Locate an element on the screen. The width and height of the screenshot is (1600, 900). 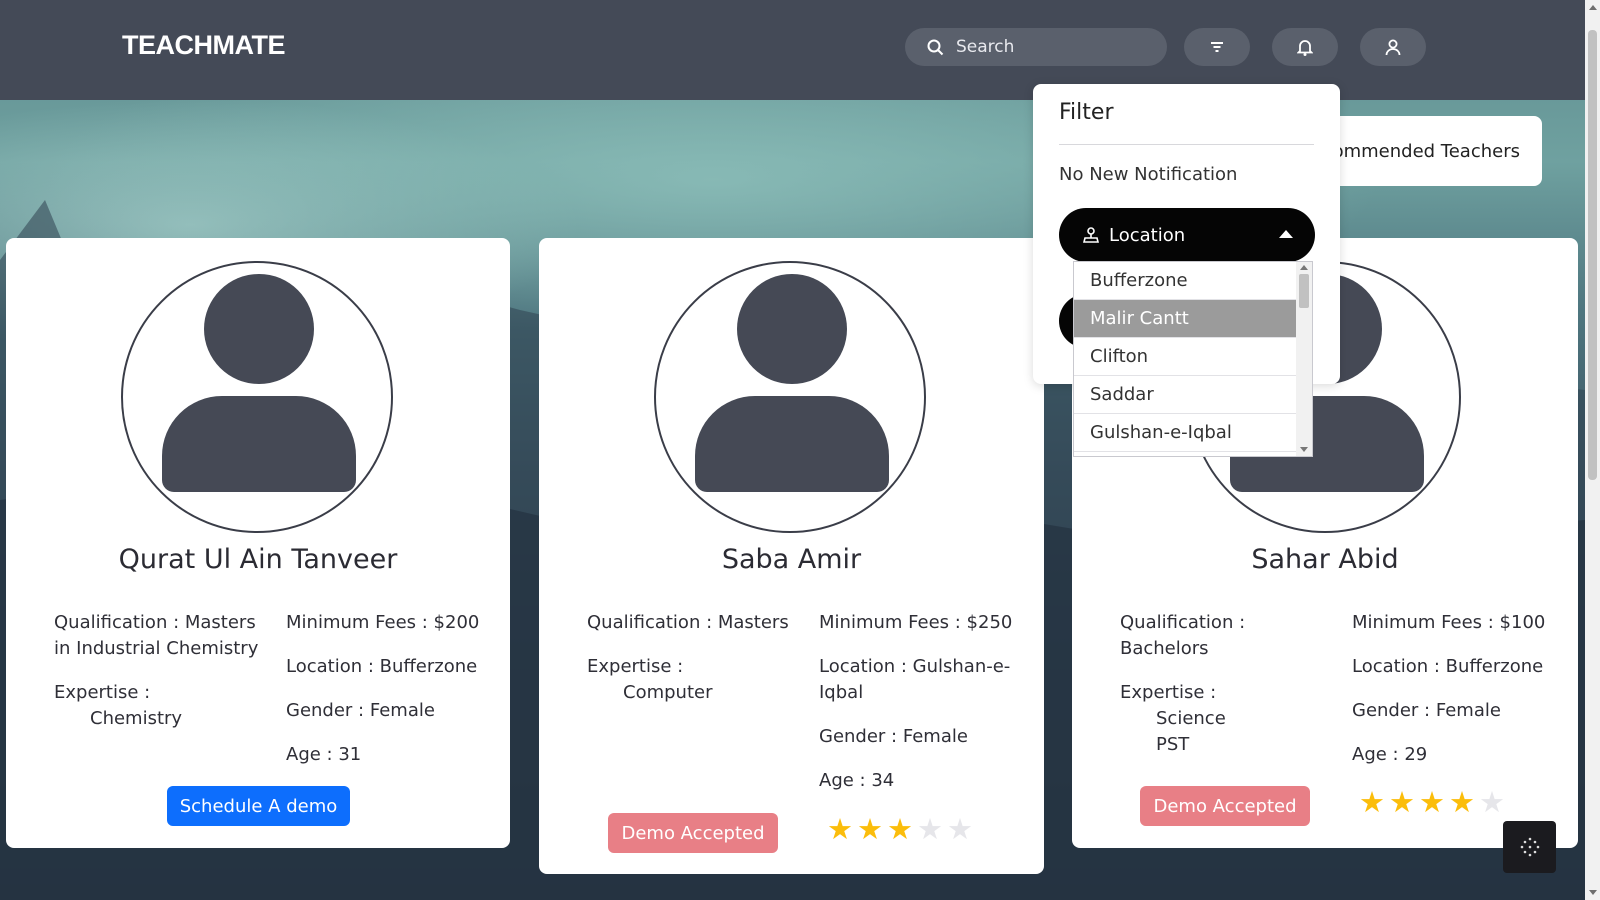
teacher-name: Sahar Abid is located at coordinates (1325, 559).